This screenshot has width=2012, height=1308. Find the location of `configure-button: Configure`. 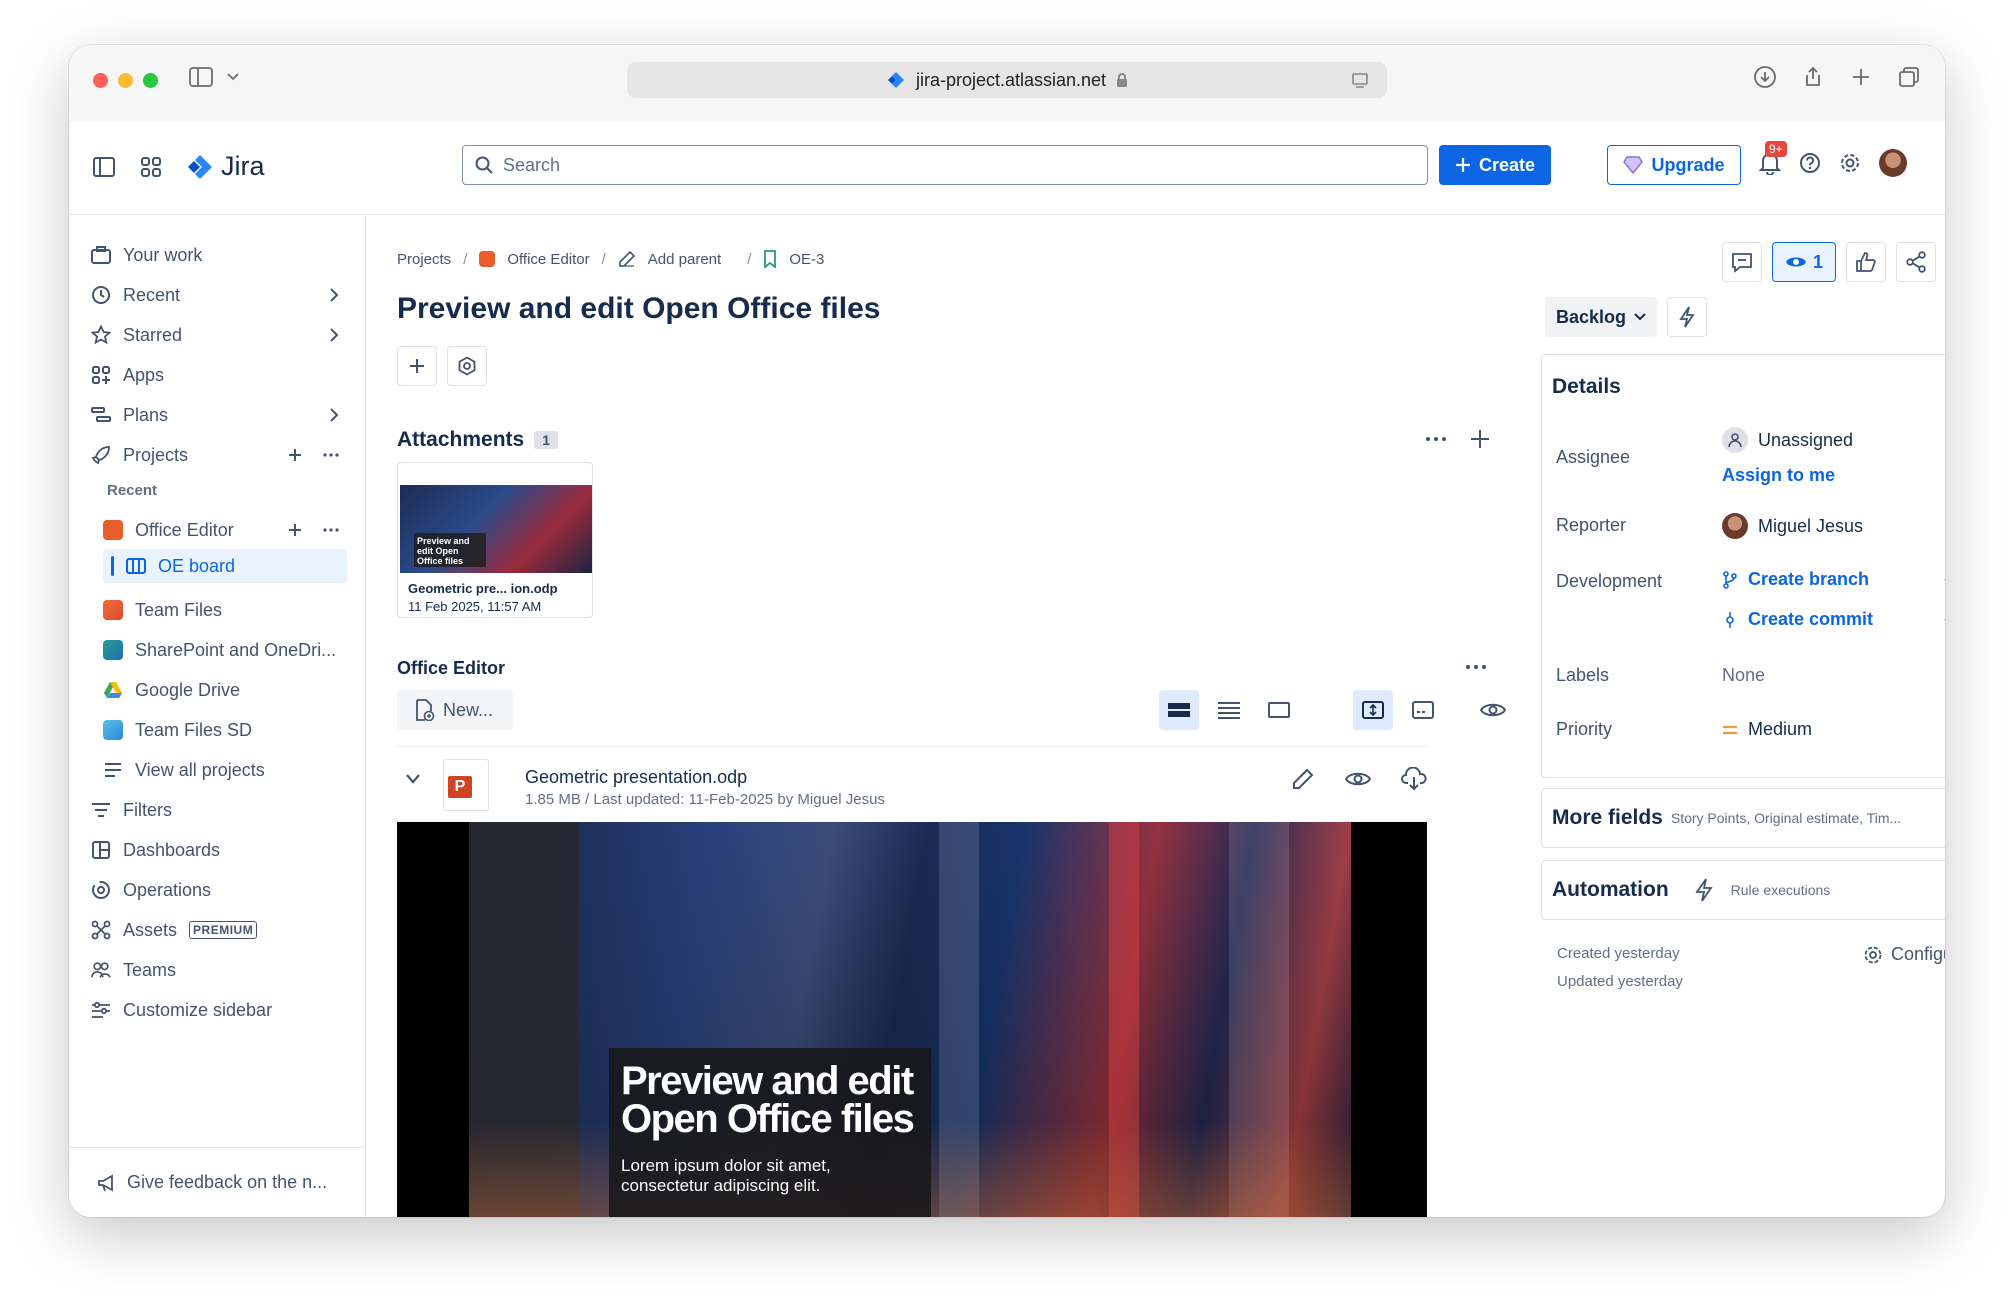

configure-button: Configure is located at coordinates (1904, 954).